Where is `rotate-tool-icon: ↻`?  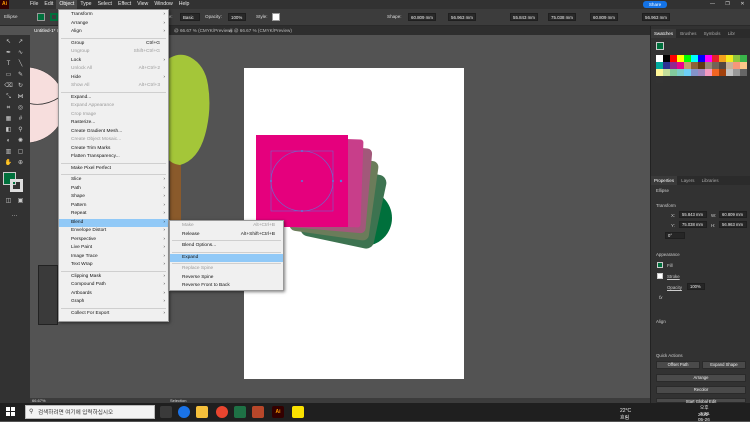
rotate-tool-icon: ↻ is located at coordinates (20, 86).